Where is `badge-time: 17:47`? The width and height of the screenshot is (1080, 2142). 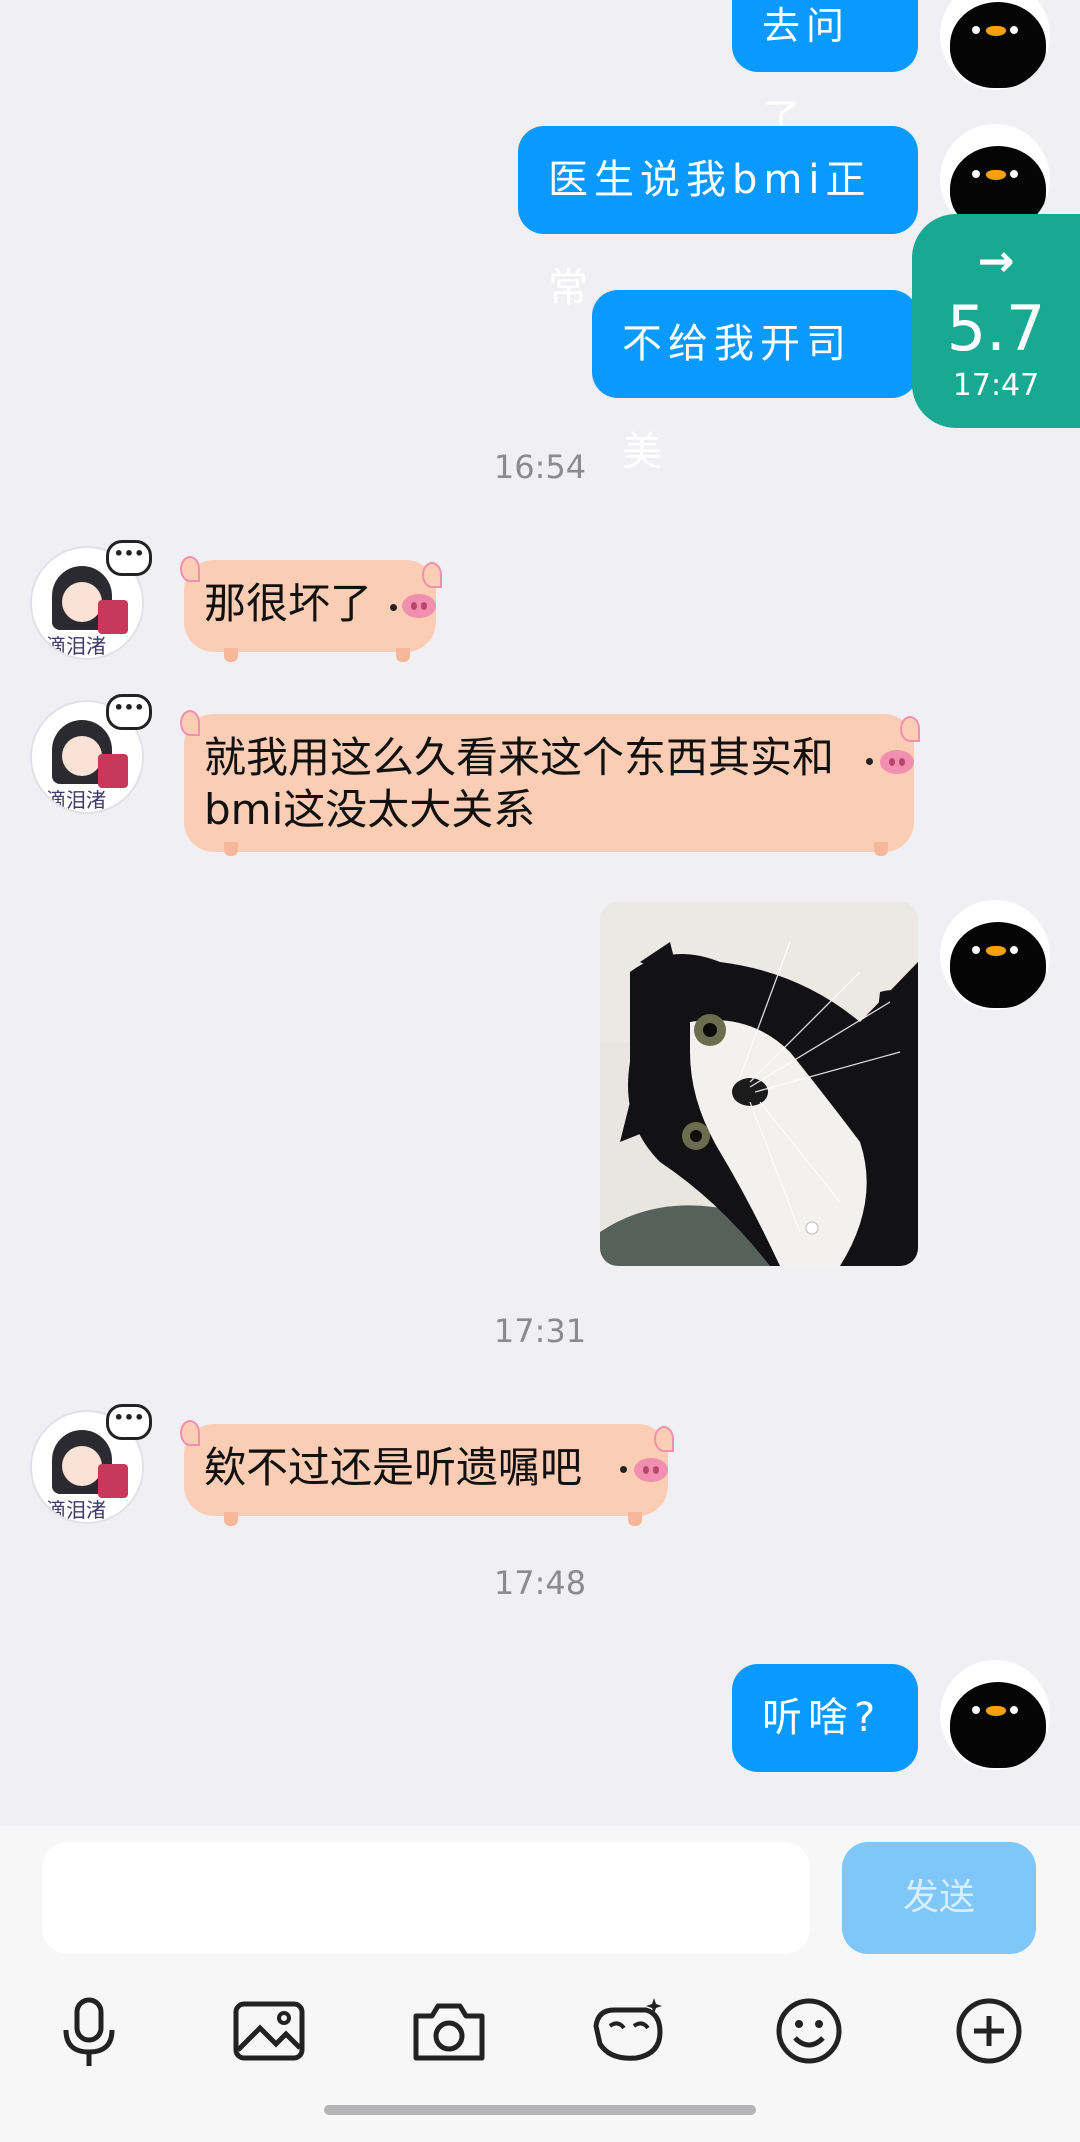
badge-time: 17:47 is located at coordinates (996, 385).